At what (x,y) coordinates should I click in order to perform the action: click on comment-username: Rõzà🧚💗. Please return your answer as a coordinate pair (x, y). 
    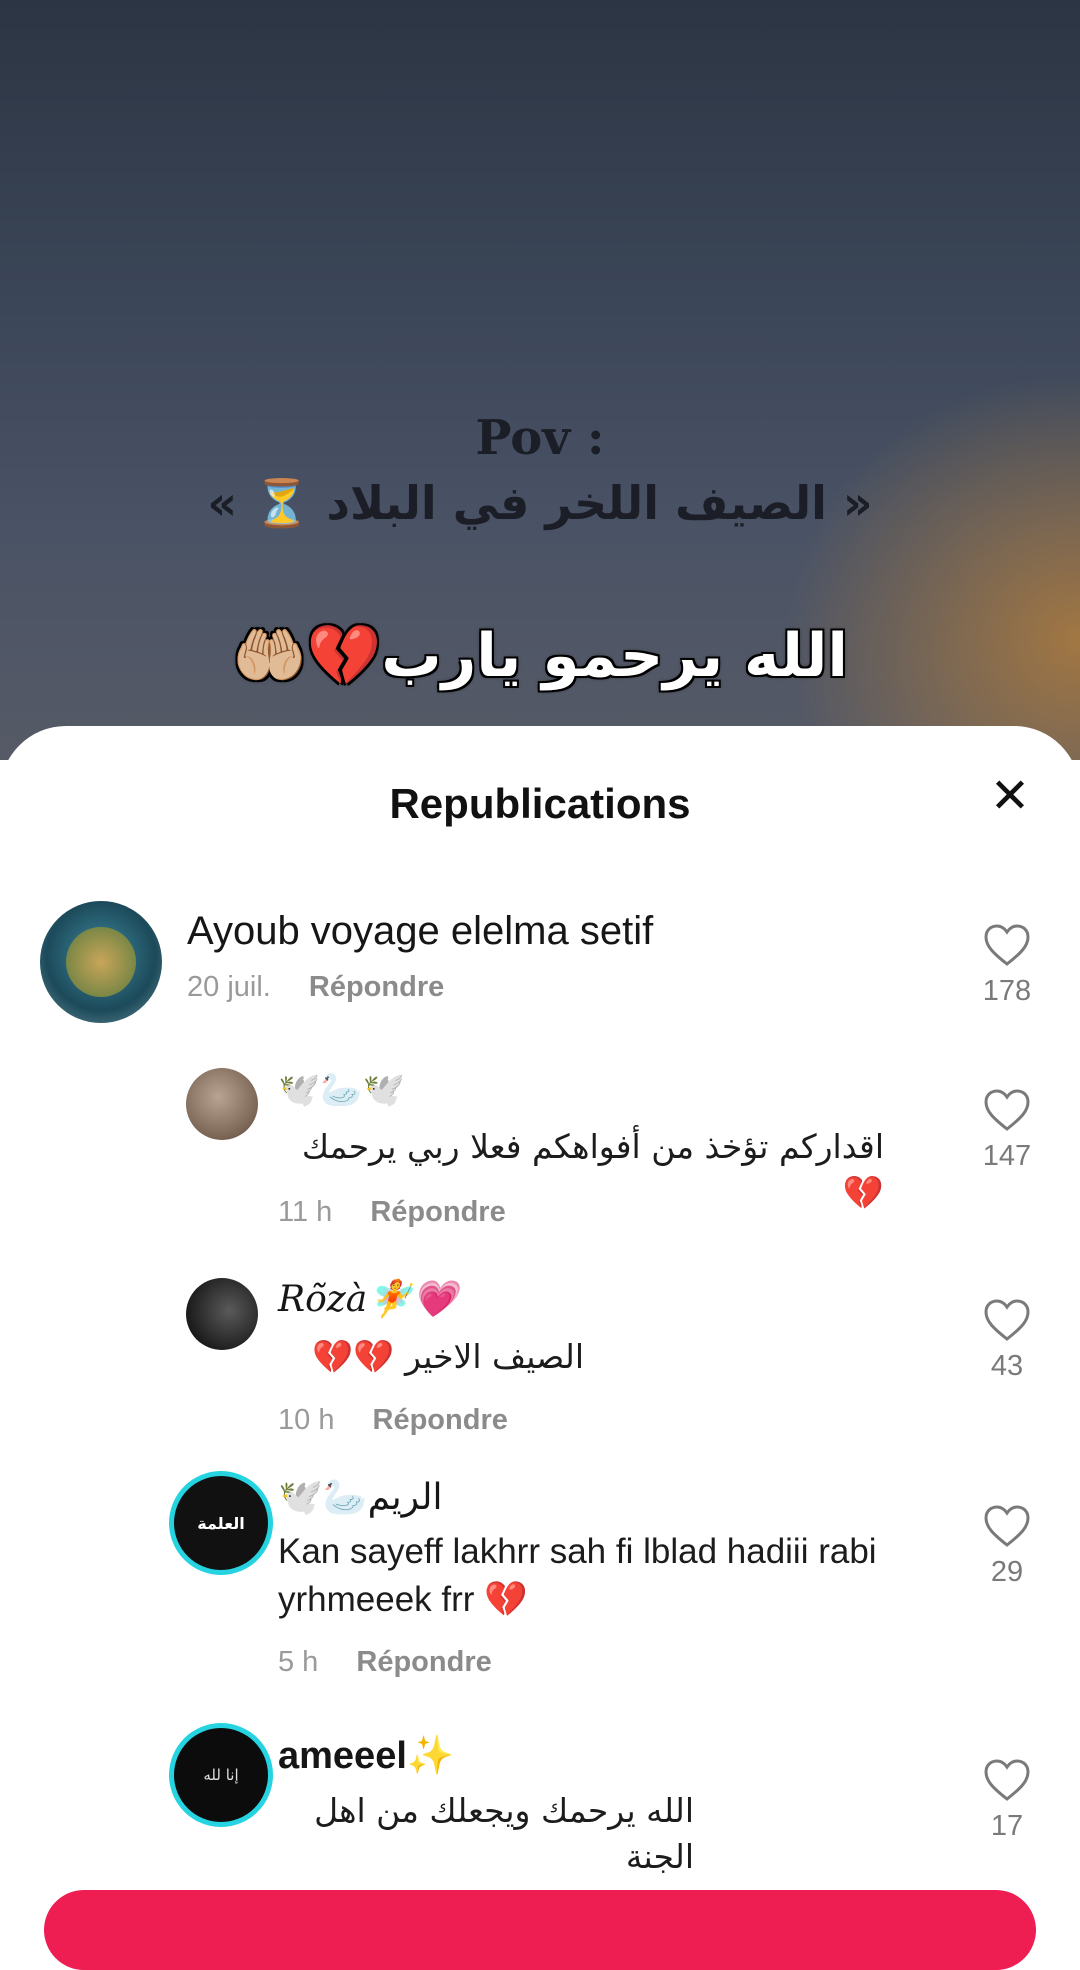
    Looking at the image, I should click on (367, 1299).